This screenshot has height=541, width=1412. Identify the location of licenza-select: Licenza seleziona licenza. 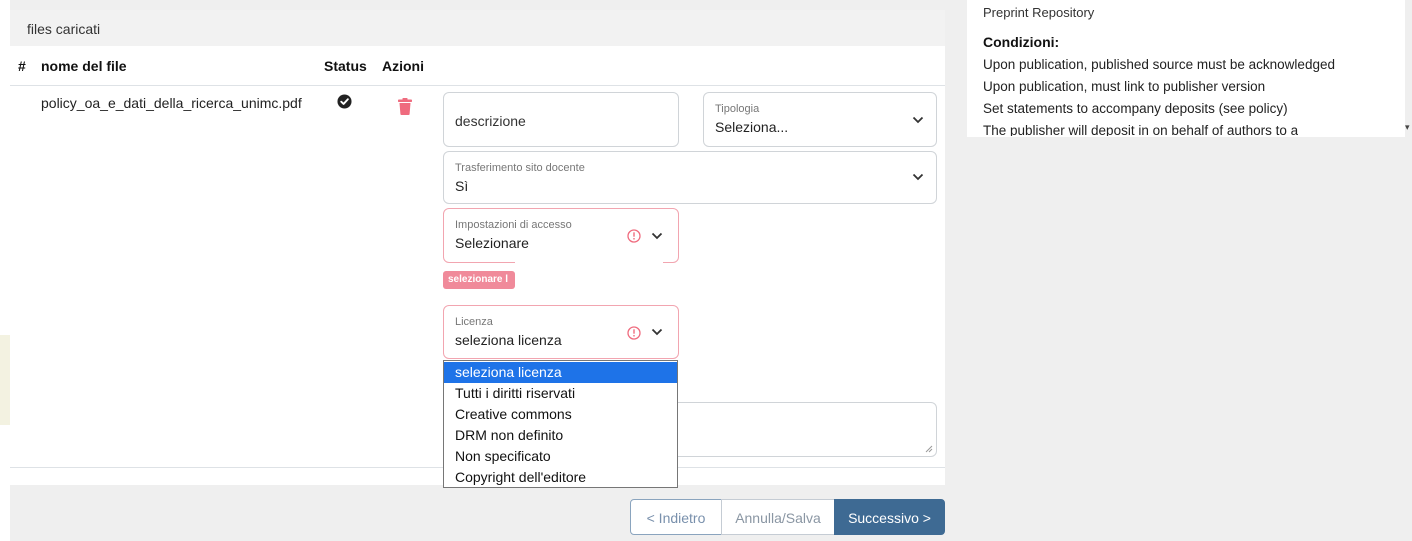
(561, 332).